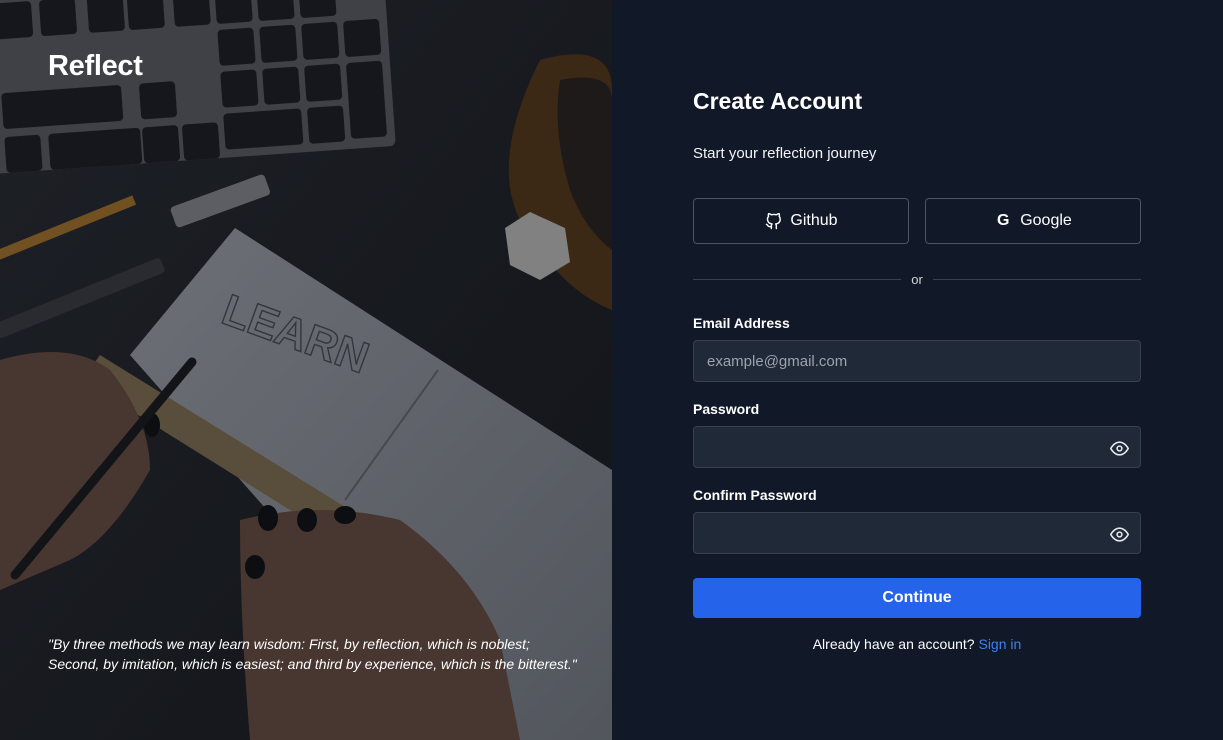 The image size is (1223, 740). Describe the element at coordinates (1036, 279) in the screenshot. I see `divider-line-right` at that location.